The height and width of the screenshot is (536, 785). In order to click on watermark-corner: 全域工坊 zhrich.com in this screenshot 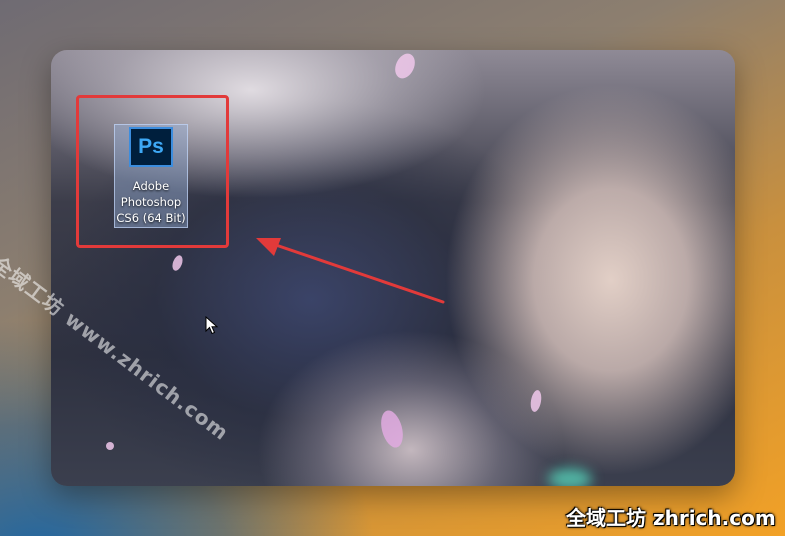, I will do `click(671, 518)`.